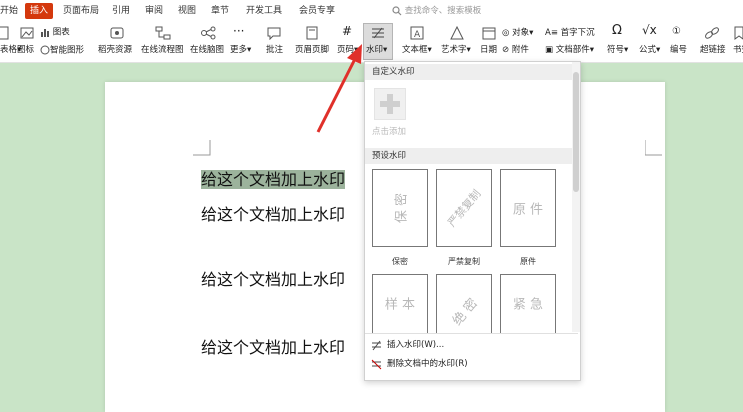 The image size is (743, 412). Describe the element at coordinates (400, 261) in the screenshot. I see `preset-caption: 保密` at that location.